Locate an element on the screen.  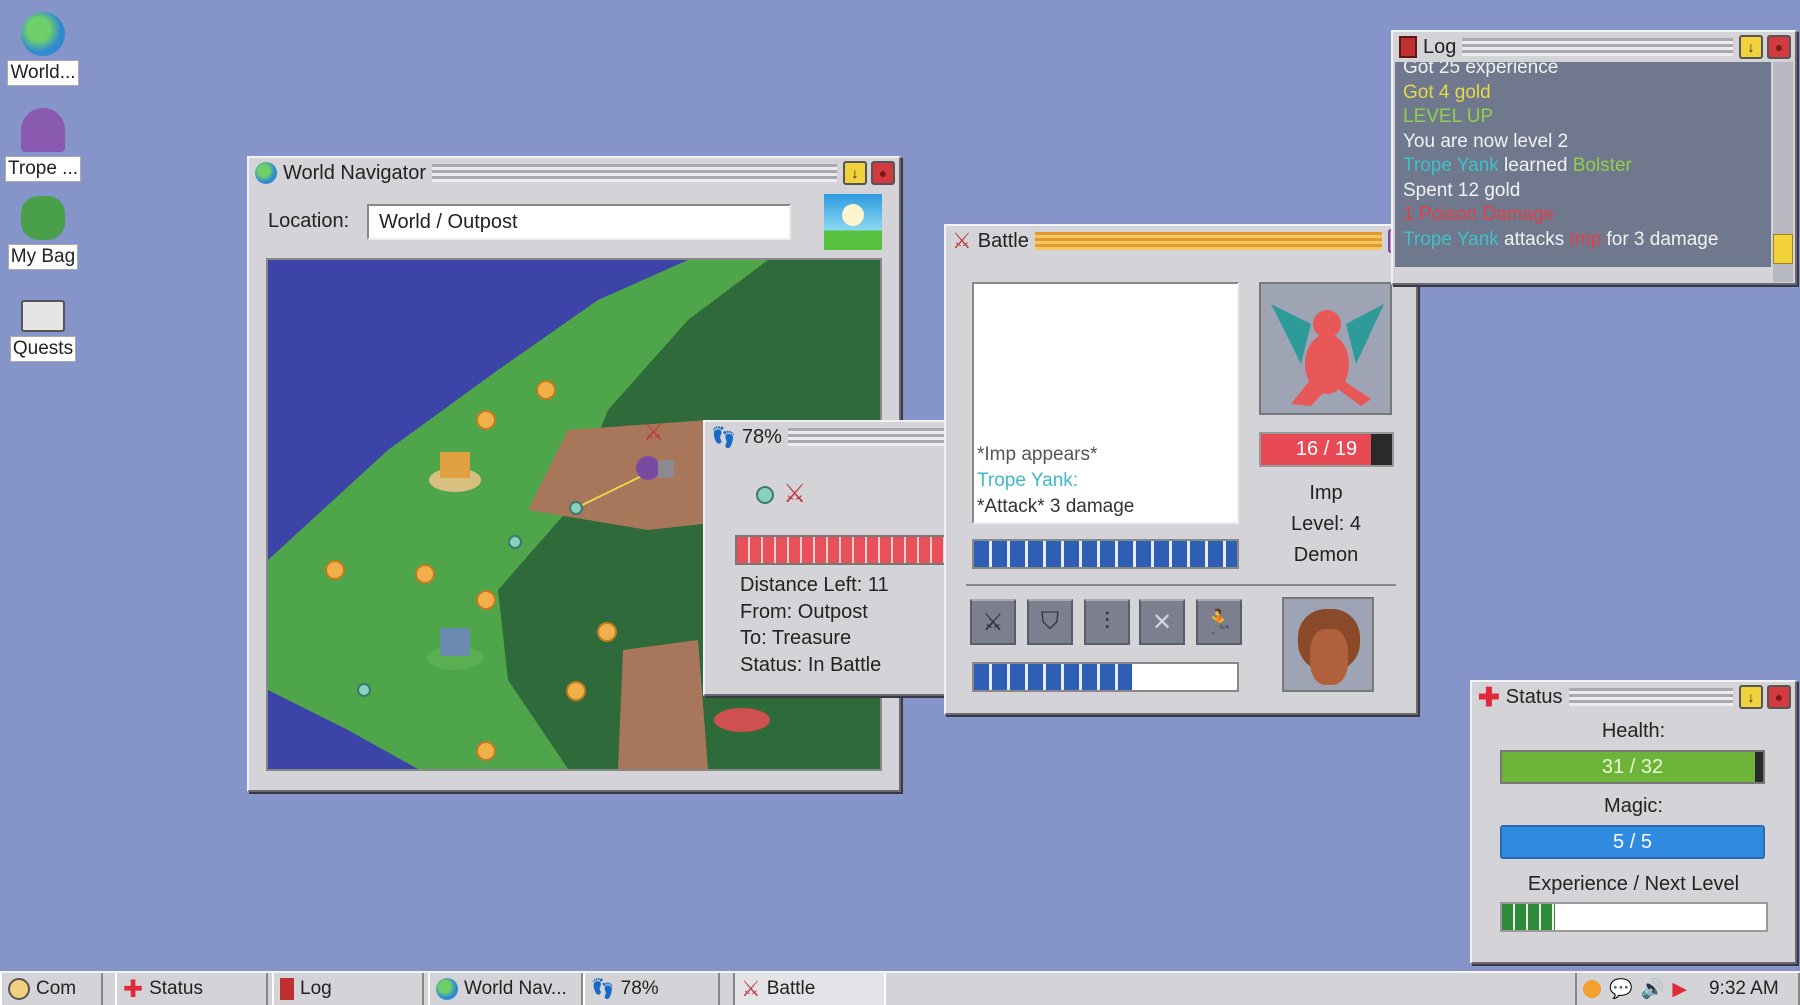
desktop-icon-label: My Bag is located at coordinates (43, 257).